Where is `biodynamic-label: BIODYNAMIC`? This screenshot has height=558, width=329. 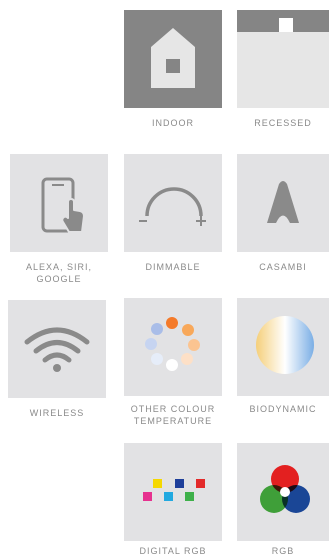
biodynamic-label: BIODYNAMIC is located at coordinates (283, 409).